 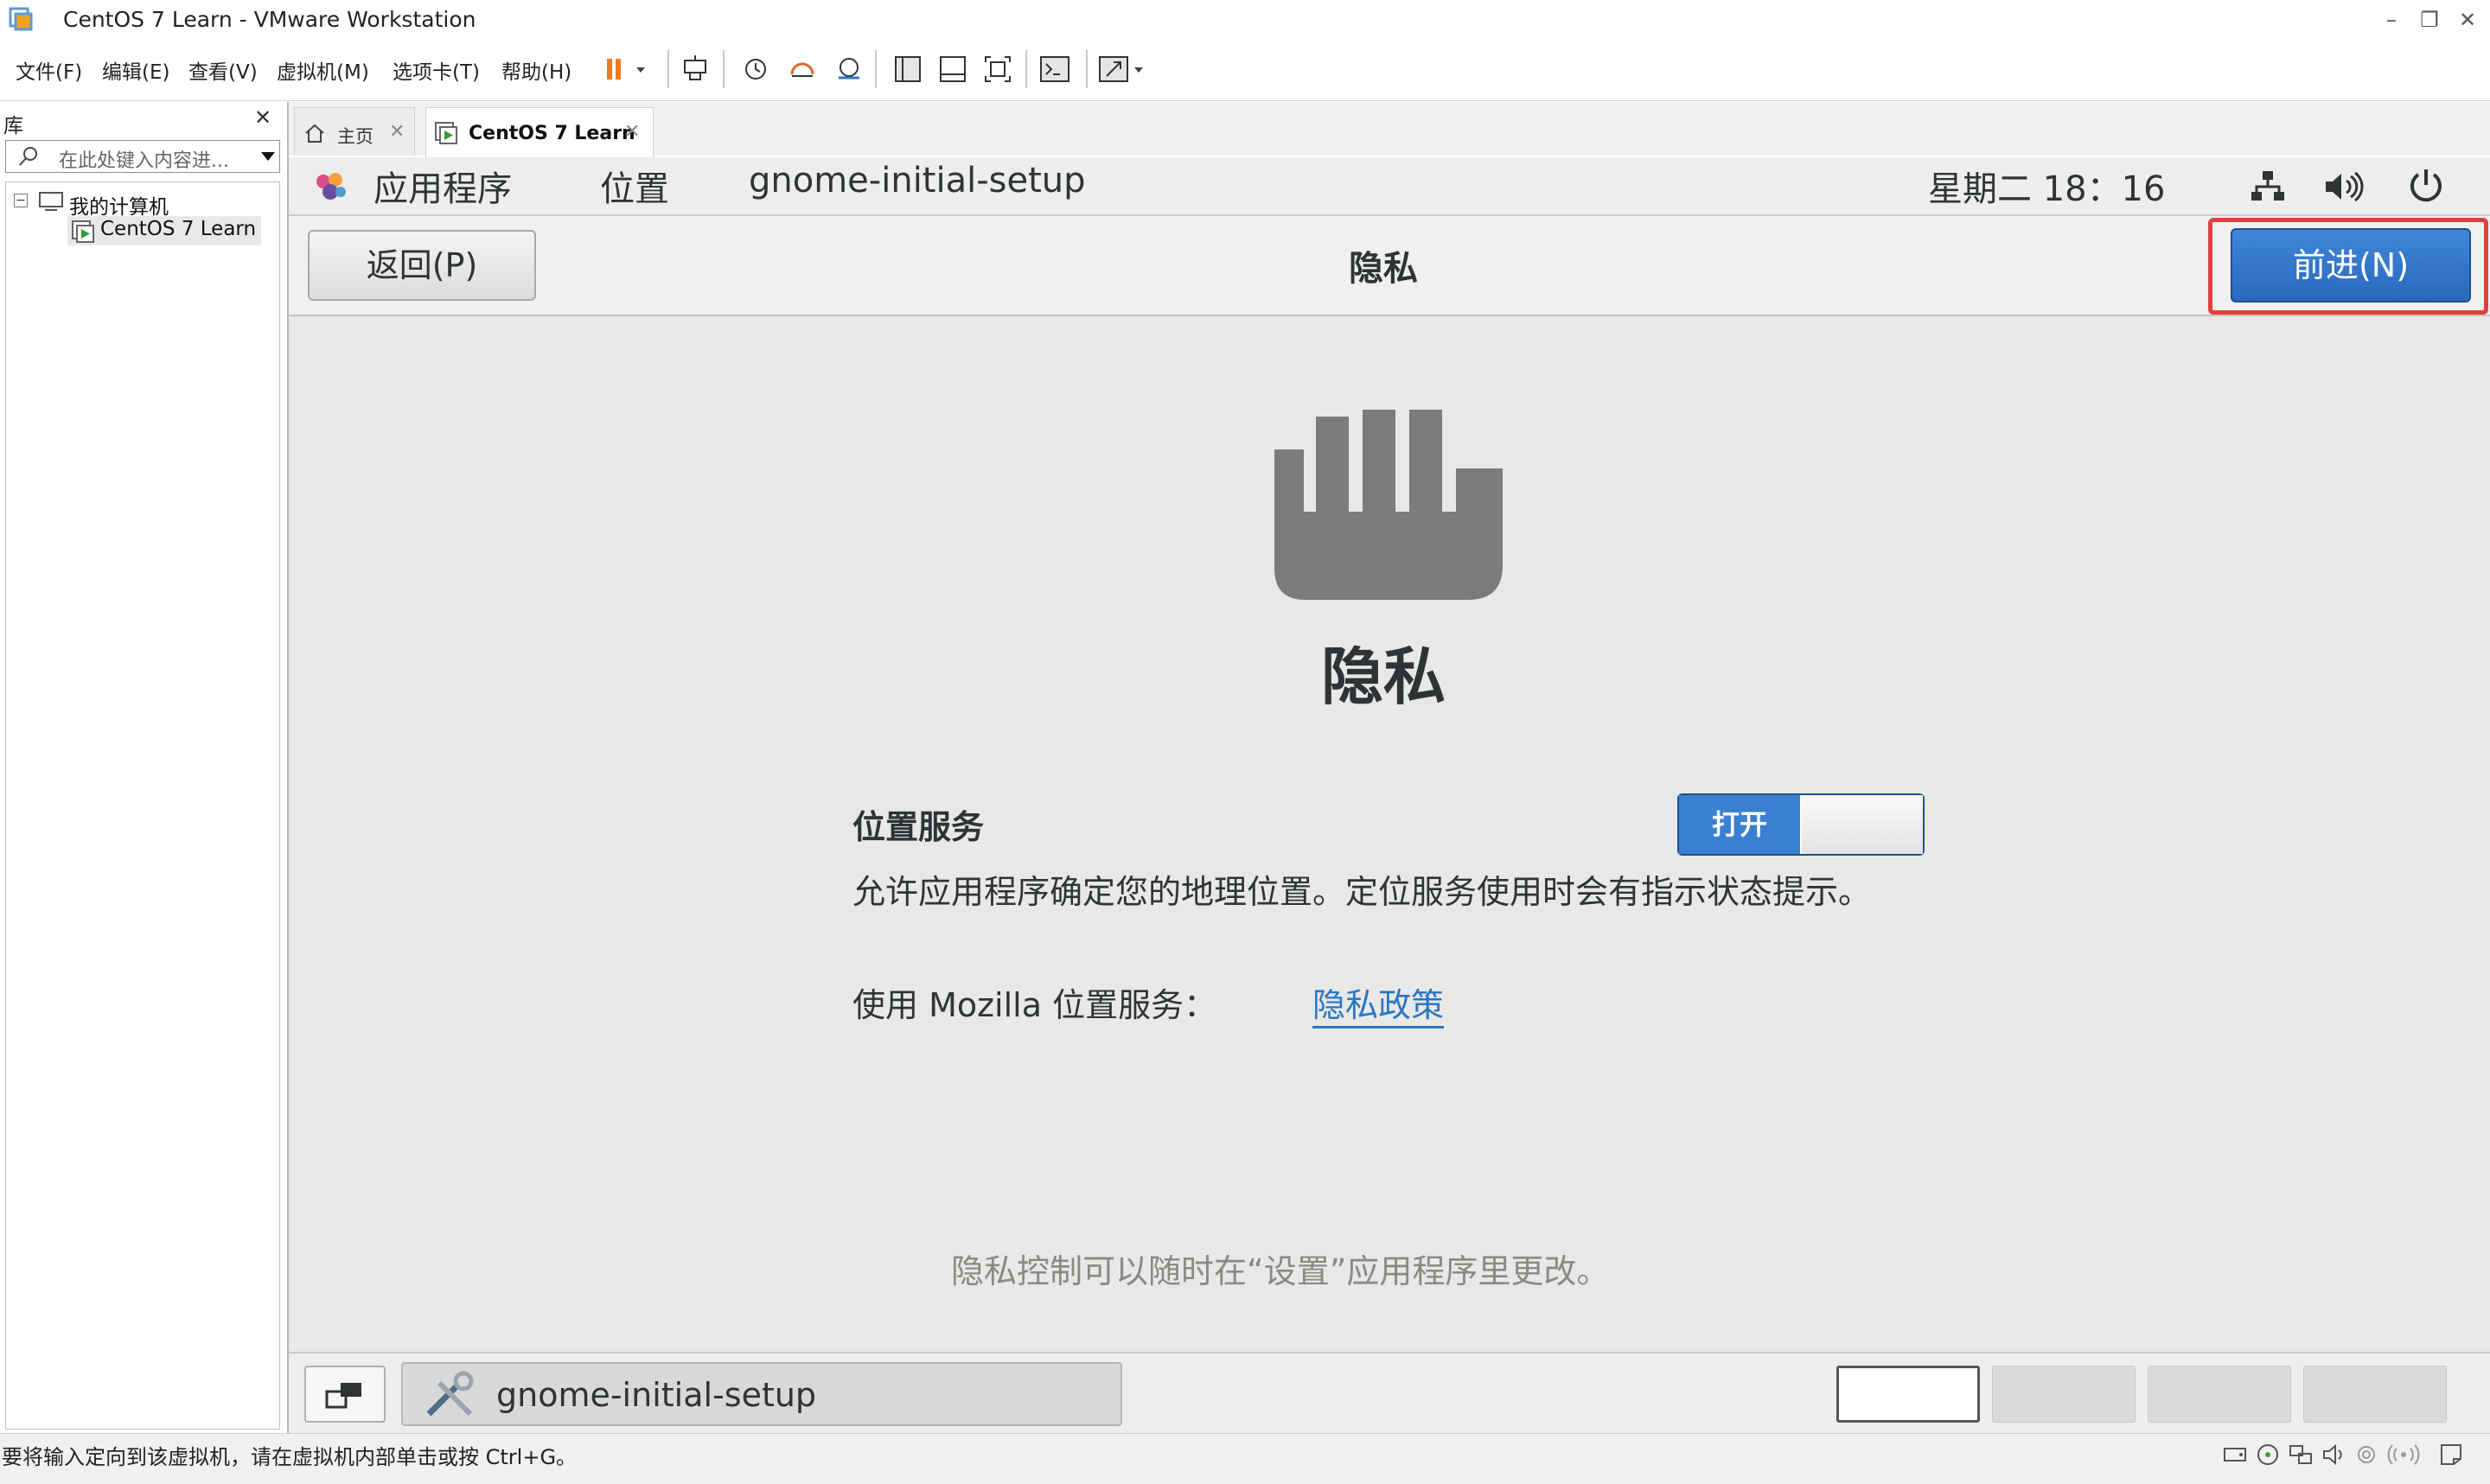 What do you see at coordinates (450, 1394) in the screenshot?
I see `setup-tools-icon` at bounding box center [450, 1394].